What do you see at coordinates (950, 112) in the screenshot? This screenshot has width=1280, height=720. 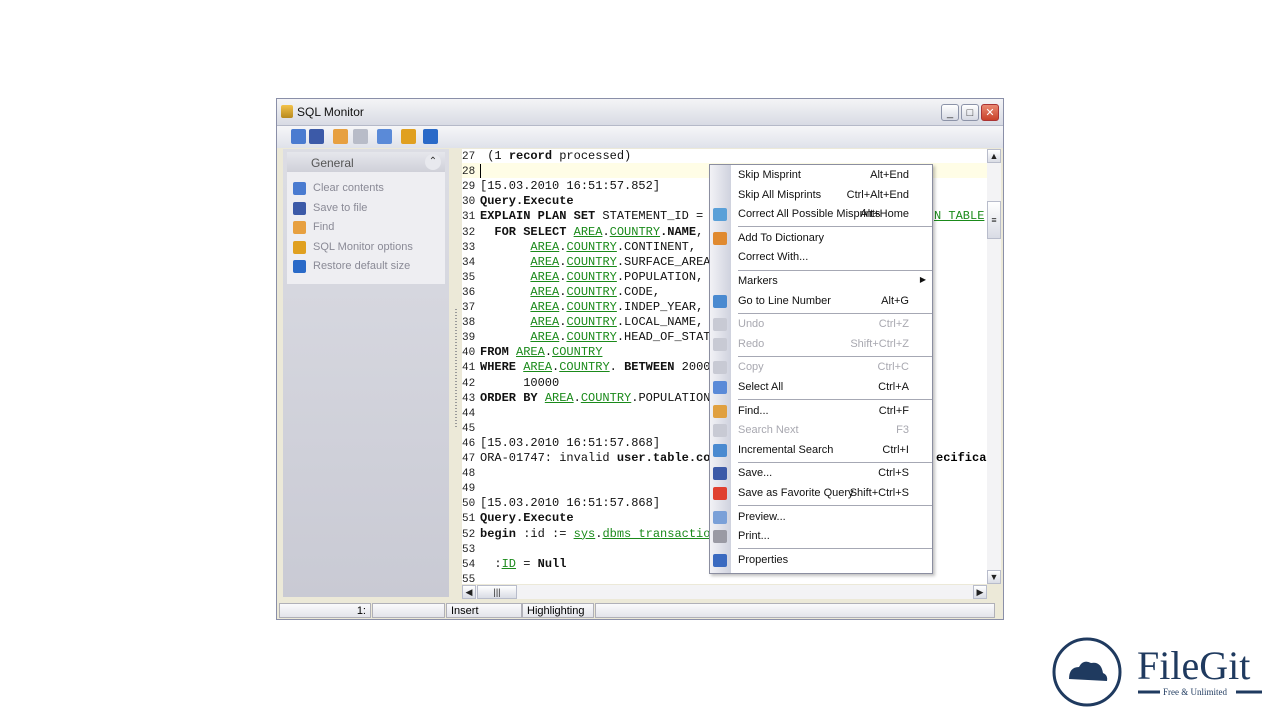 I see `minimize-button: _` at bounding box center [950, 112].